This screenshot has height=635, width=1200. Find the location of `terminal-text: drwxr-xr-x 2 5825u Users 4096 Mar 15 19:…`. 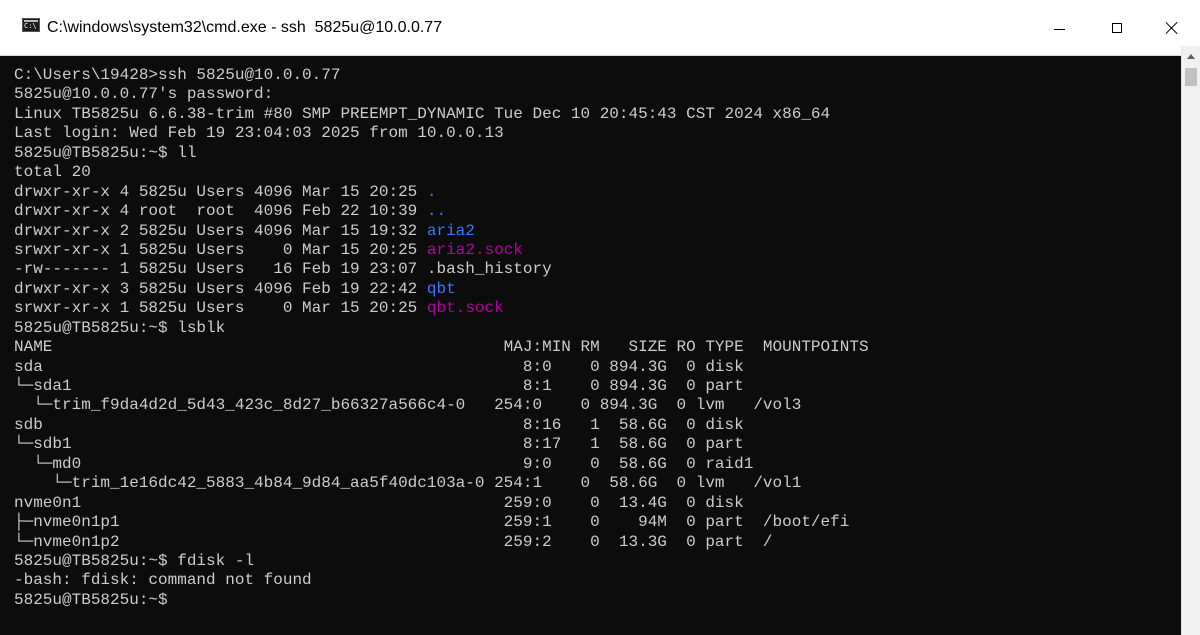

terminal-text: drwxr-xr-x 2 5825u Users 4096 Mar 15 19:… is located at coordinates (220, 230).